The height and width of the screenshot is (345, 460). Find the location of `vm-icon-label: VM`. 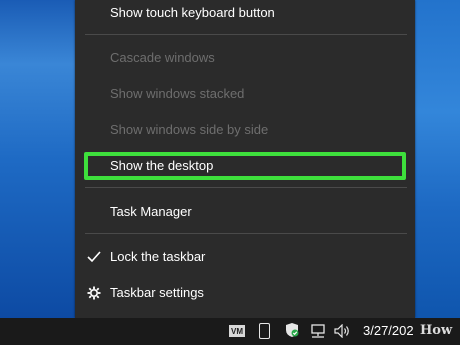

vm-icon-label: VM is located at coordinates (237, 331).